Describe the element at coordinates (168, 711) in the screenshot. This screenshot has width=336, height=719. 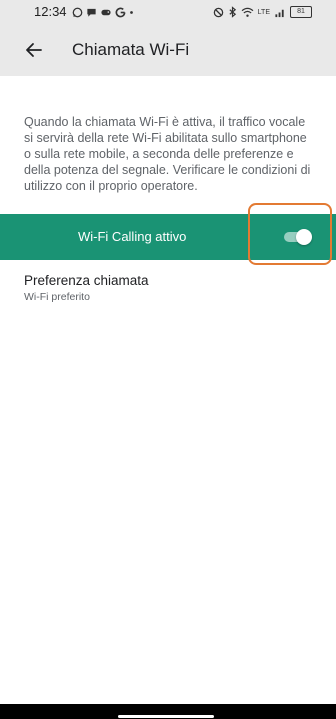
I see `navigation-bar` at that location.